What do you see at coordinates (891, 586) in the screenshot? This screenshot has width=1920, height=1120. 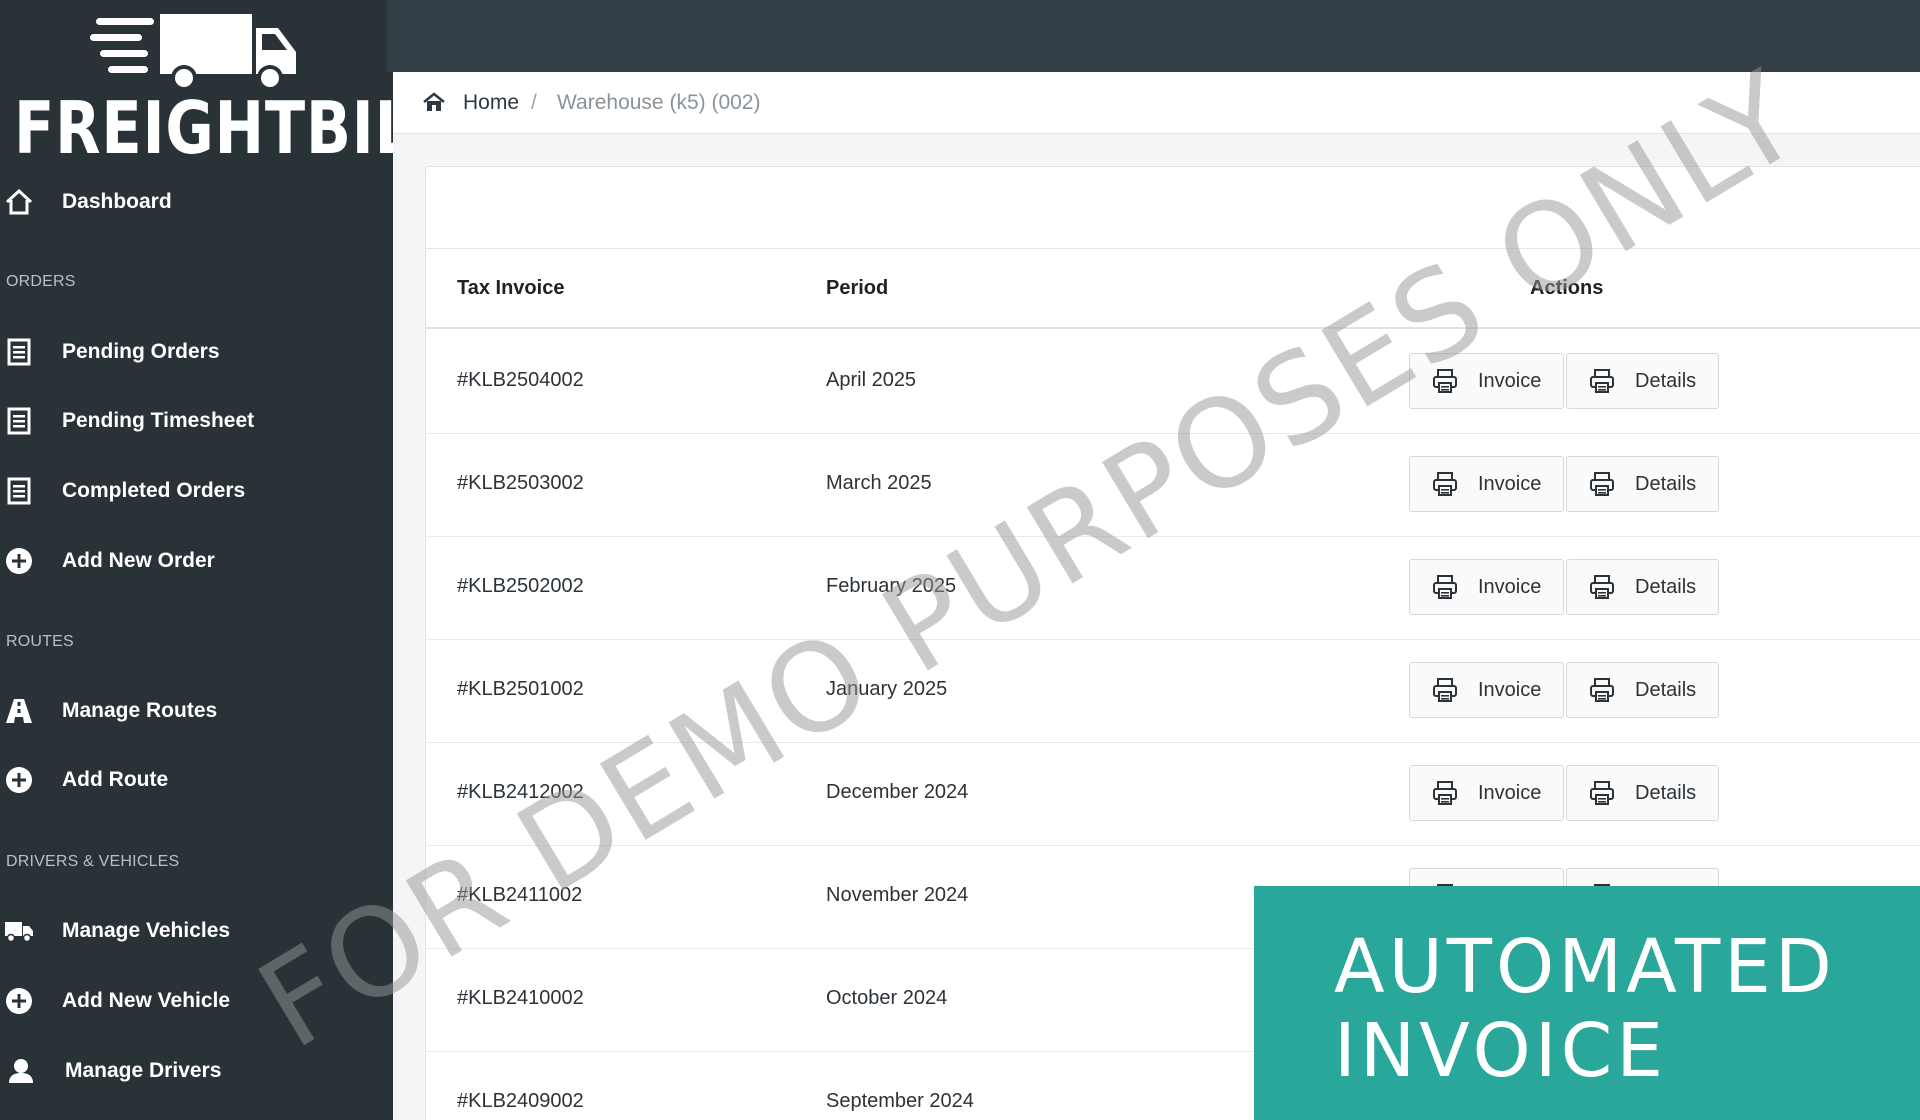 I see `invoice-period: February 2025` at bounding box center [891, 586].